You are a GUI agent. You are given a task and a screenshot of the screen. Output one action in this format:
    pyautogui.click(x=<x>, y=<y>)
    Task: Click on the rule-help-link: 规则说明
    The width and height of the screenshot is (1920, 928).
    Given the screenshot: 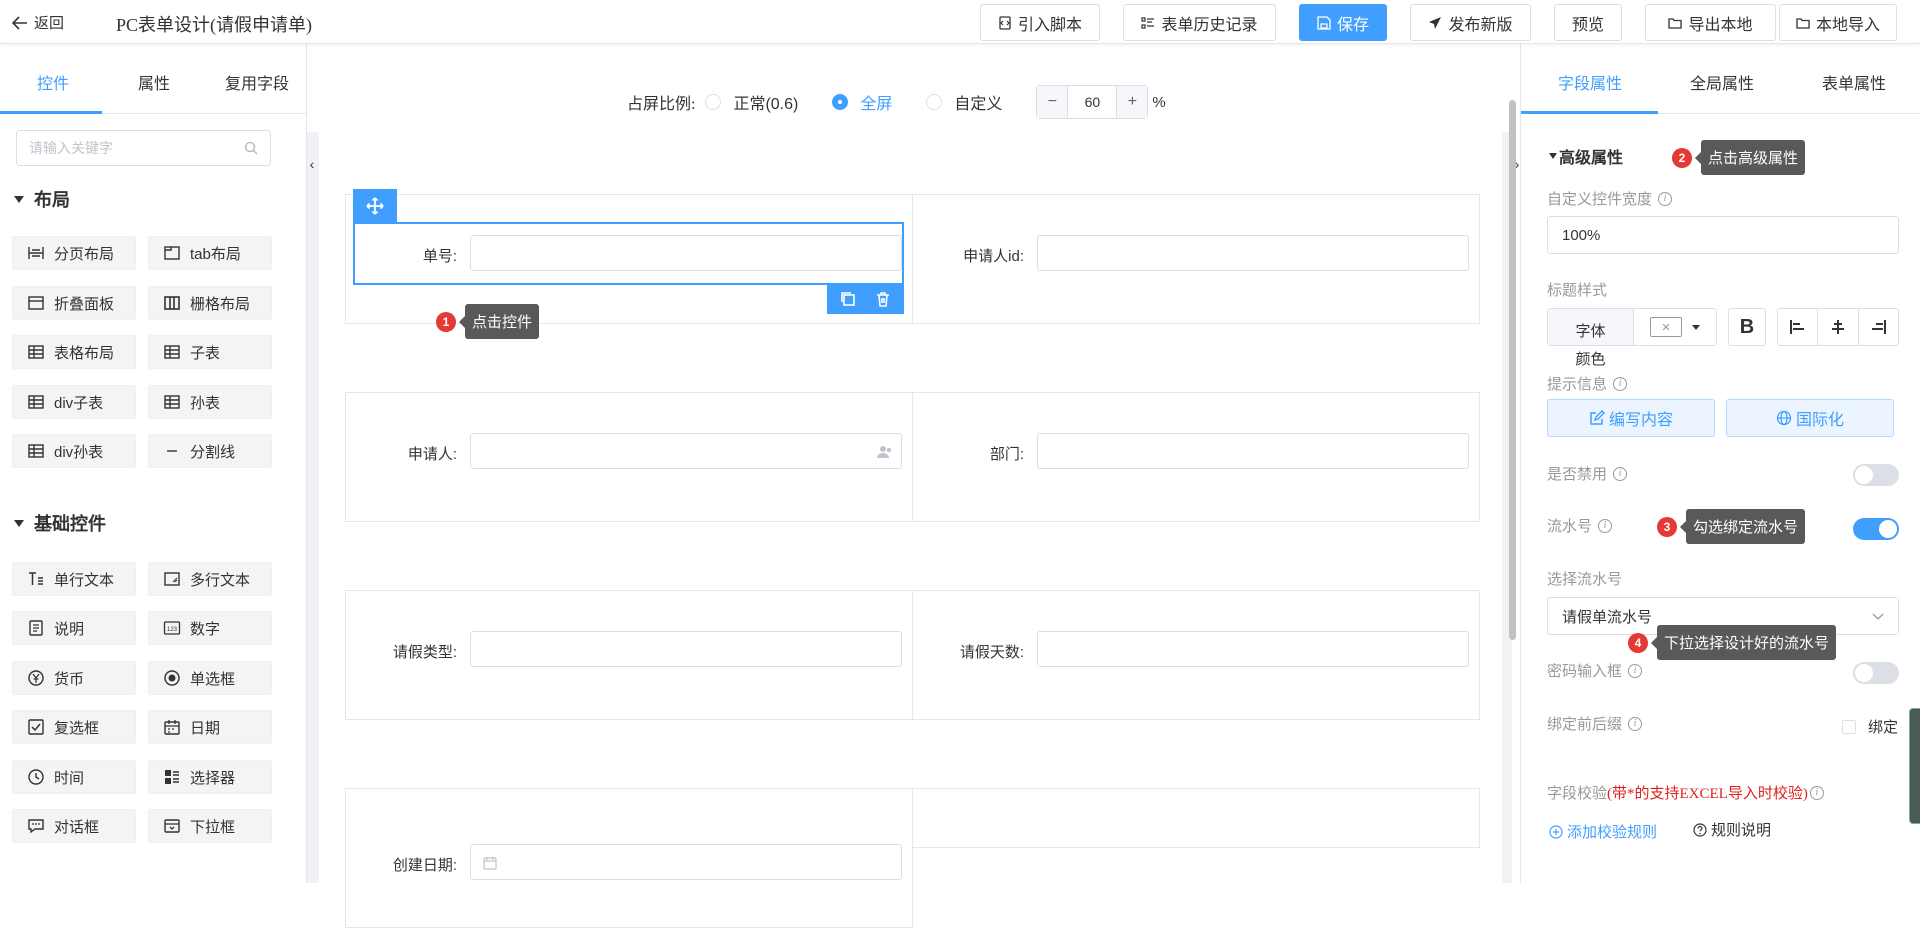 What is the action you would take?
    pyautogui.click(x=1732, y=829)
    